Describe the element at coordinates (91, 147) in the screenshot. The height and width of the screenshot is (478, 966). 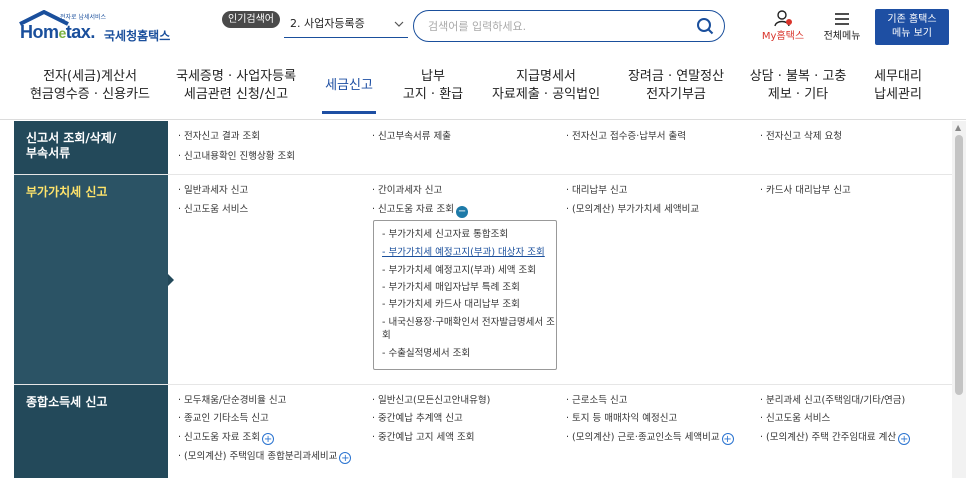
I see `section-title: 신고서 조회/삭제/ 부속서류` at that location.